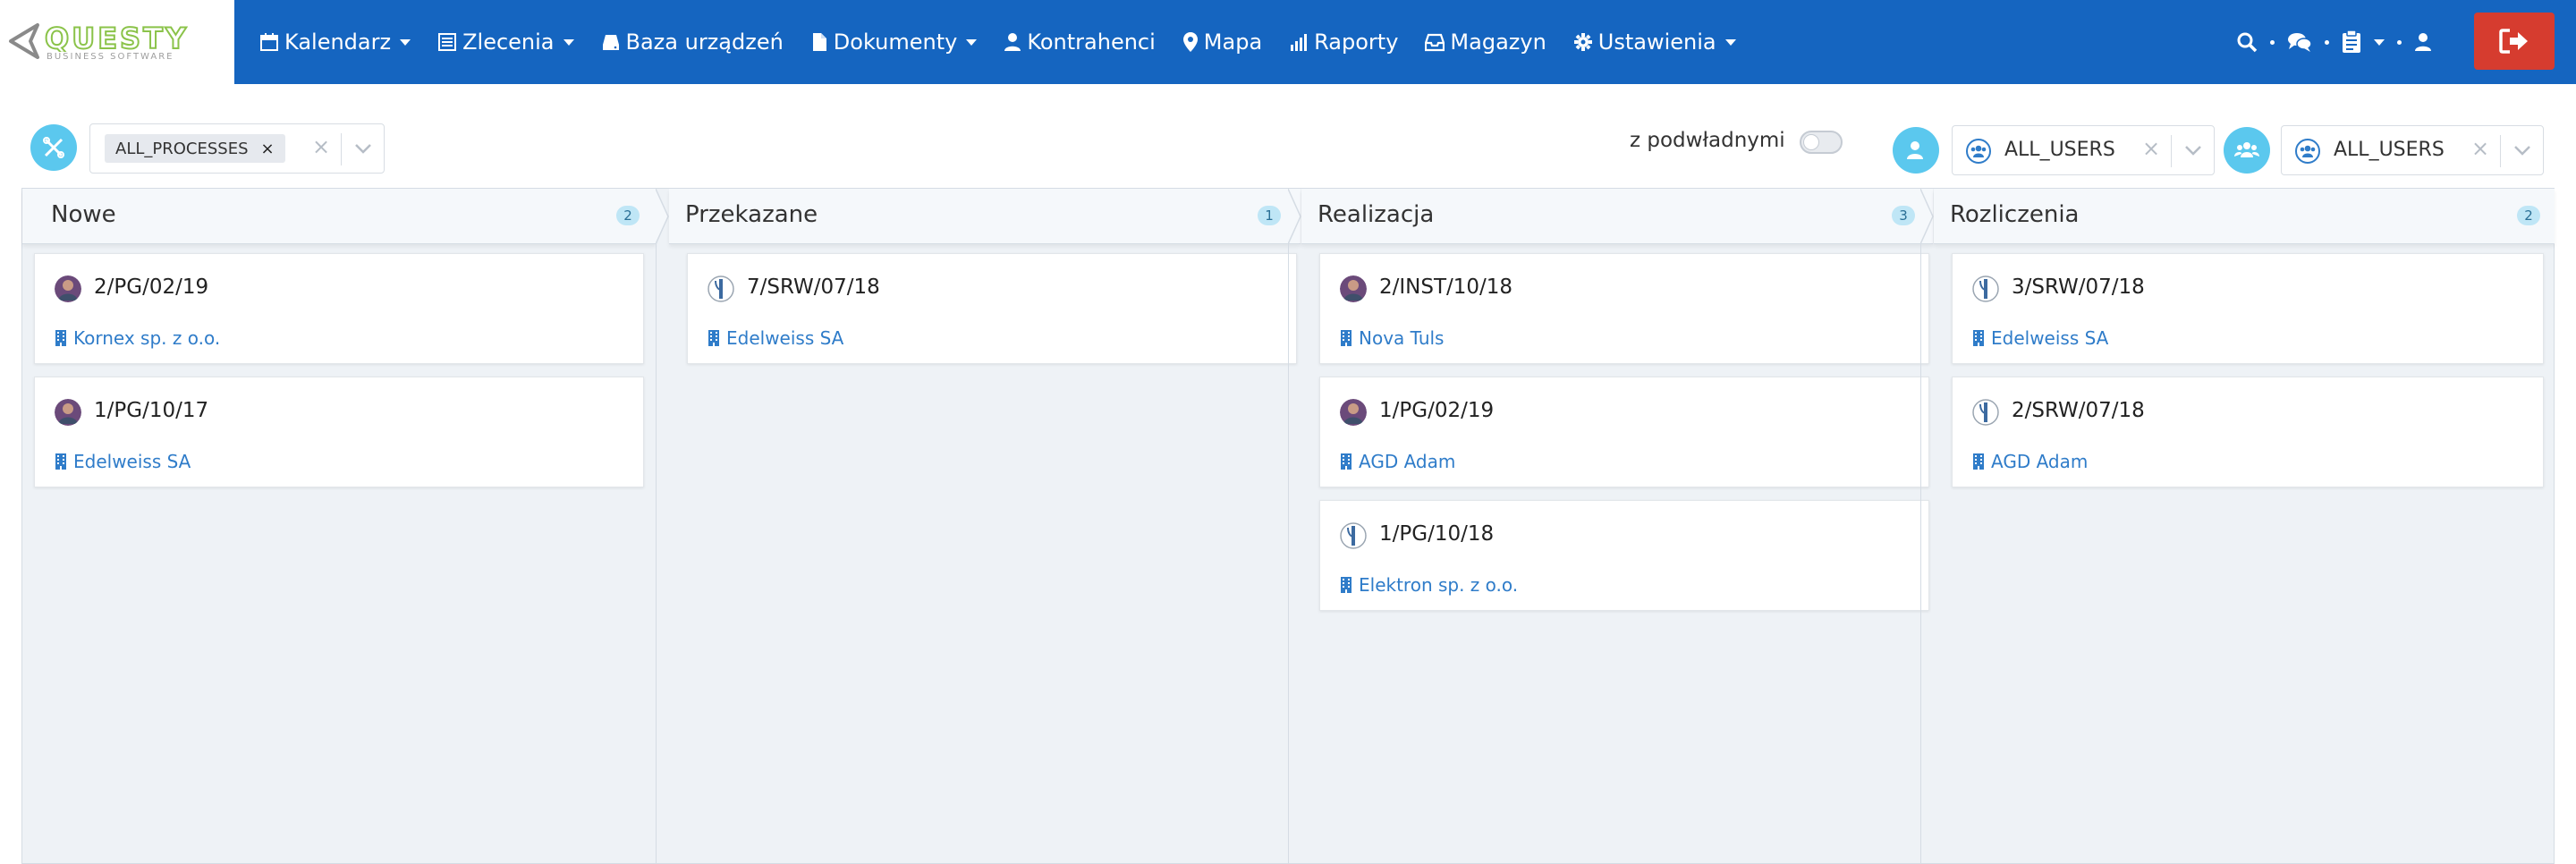 This screenshot has width=2576, height=864. What do you see at coordinates (2248, 309) in the screenshot?
I see `order-card: 3/SRW/07/18 Edelweiss SA` at bounding box center [2248, 309].